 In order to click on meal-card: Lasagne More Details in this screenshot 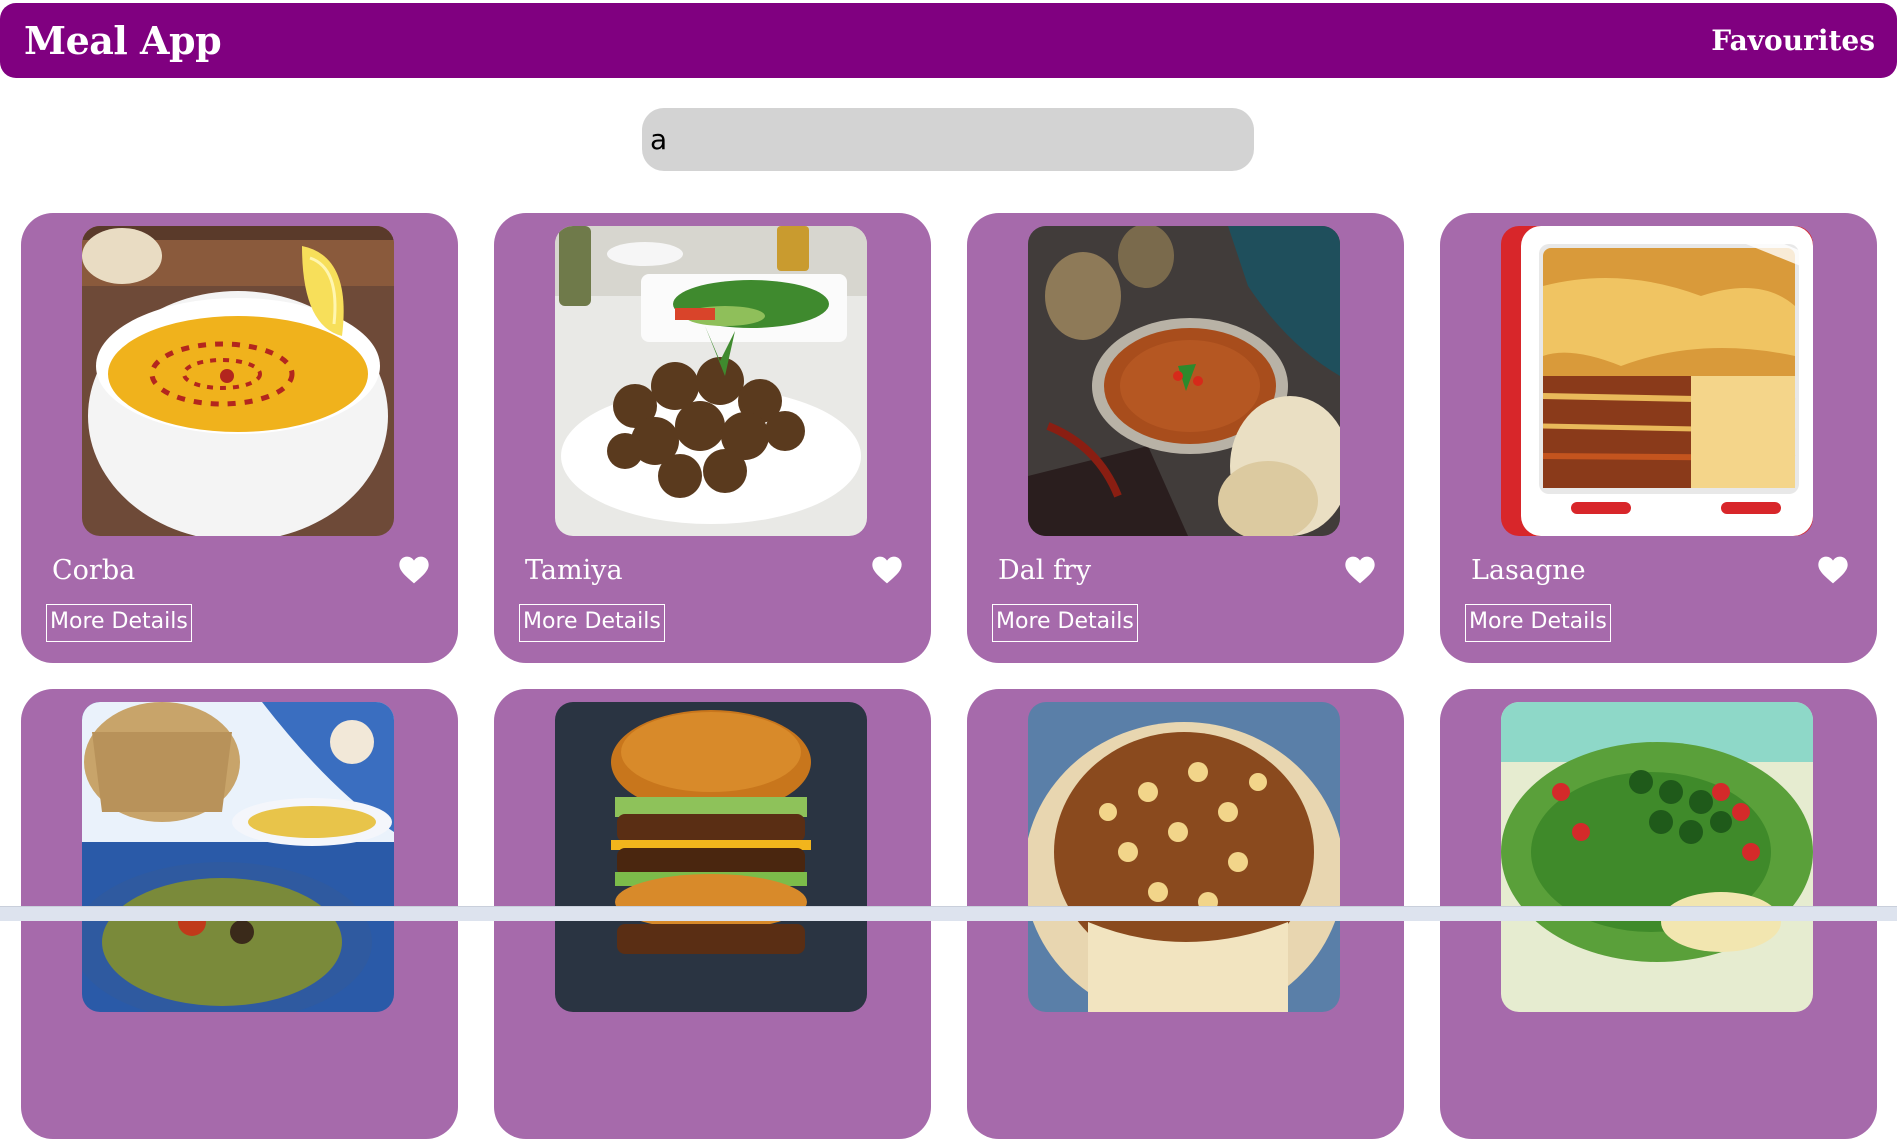, I will do `click(1658, 438)`.